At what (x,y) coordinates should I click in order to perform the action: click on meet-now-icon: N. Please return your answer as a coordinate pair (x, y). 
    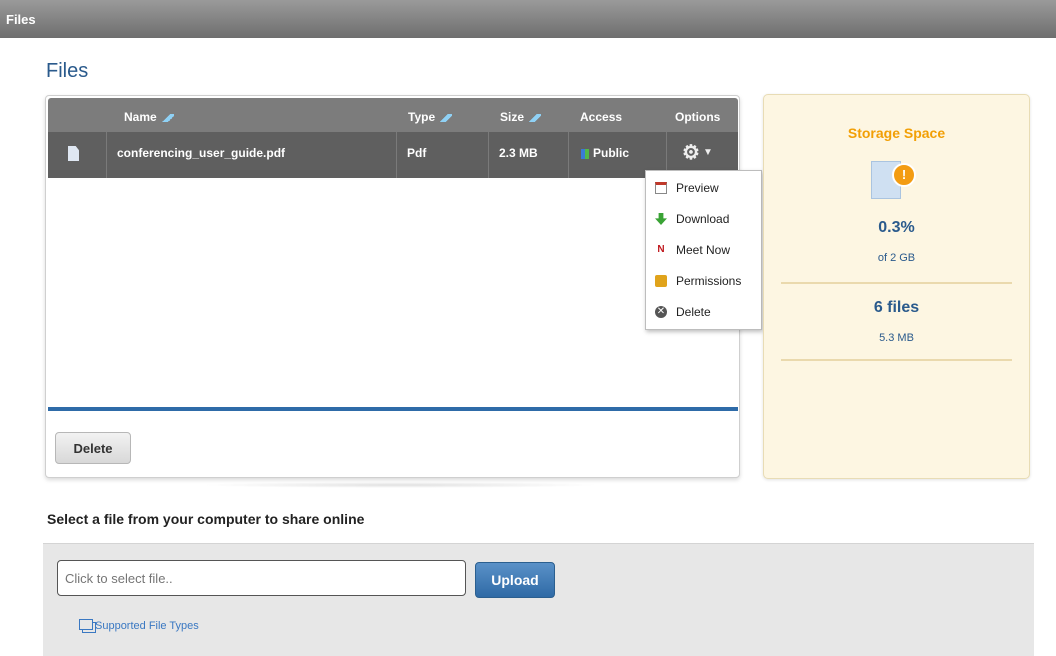
    Looking at the image, I should click on (661, 249).